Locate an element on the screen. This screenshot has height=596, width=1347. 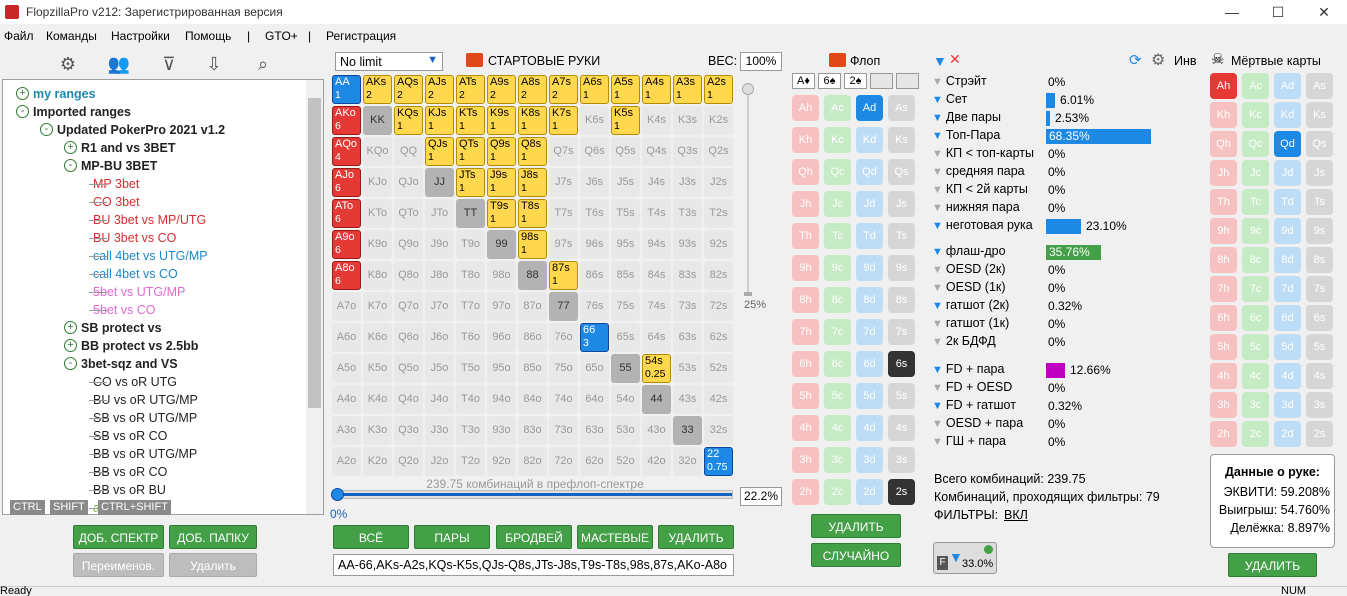
hand-cell-K9o: K9o is located at coordinates (377, 244).